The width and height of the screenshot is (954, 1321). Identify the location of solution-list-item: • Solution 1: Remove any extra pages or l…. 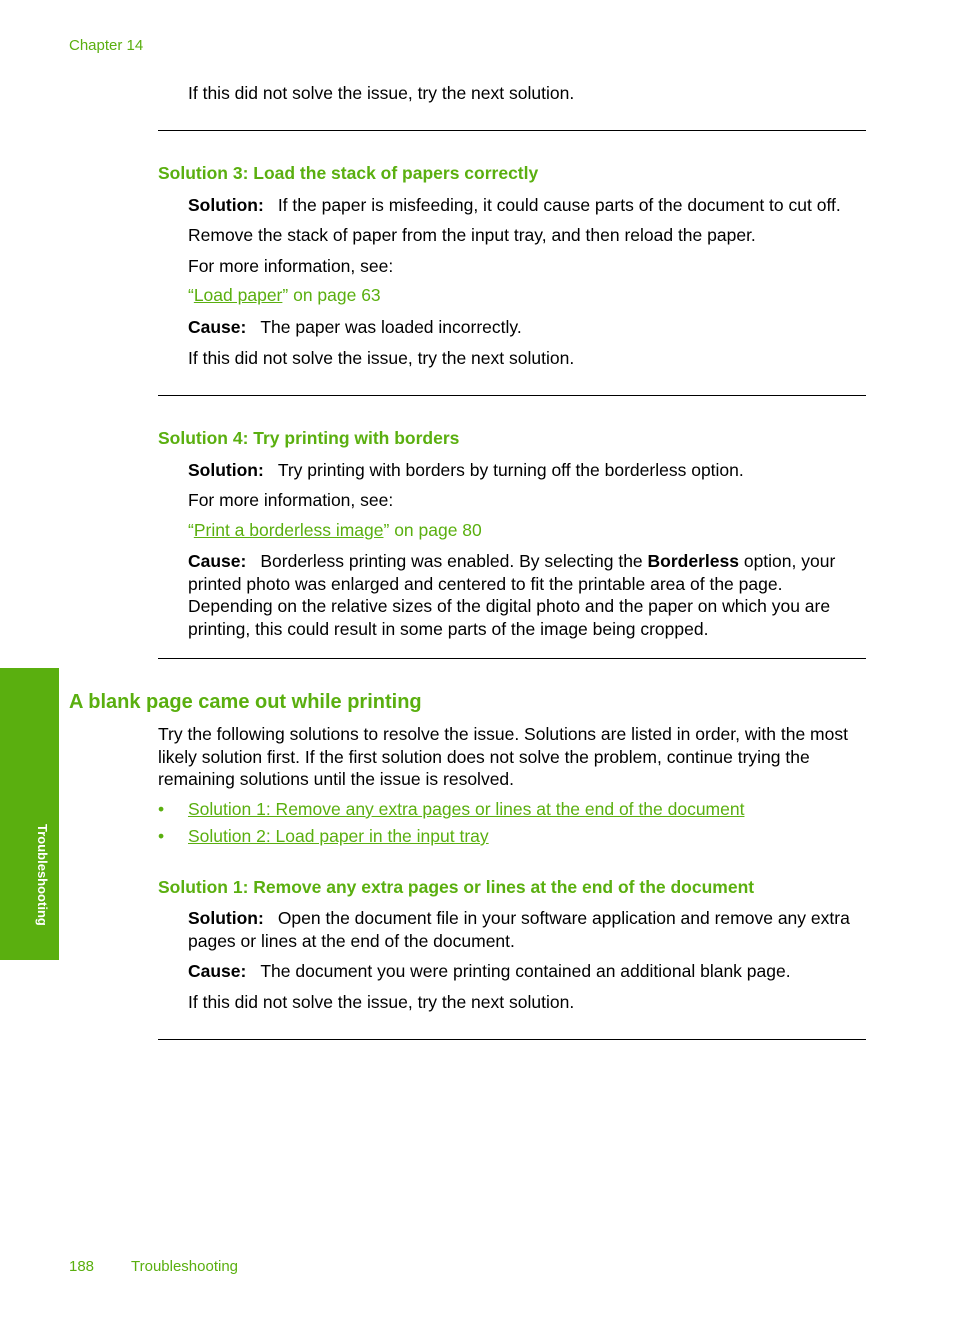
(451, 809).